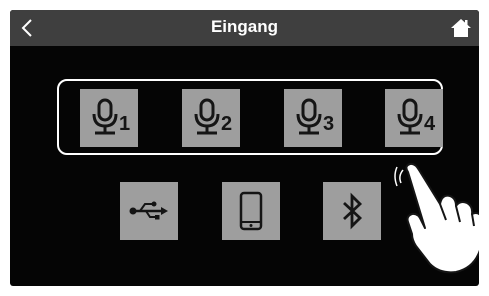 The height and width of the screenshot is (296, 489). I want to click on usb-input-button, so click(149, 211).